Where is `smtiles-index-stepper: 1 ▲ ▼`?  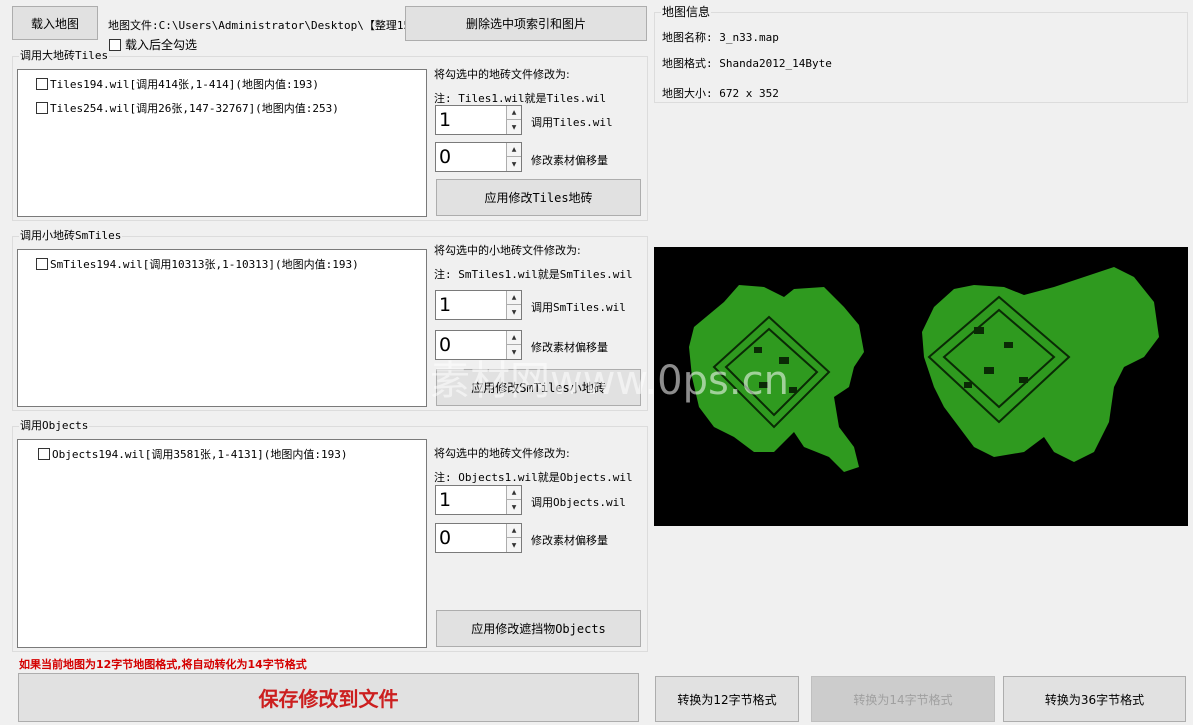 smtiles-index-stepper: 1 ▲ ▼ is located at coordinates (478, 305).